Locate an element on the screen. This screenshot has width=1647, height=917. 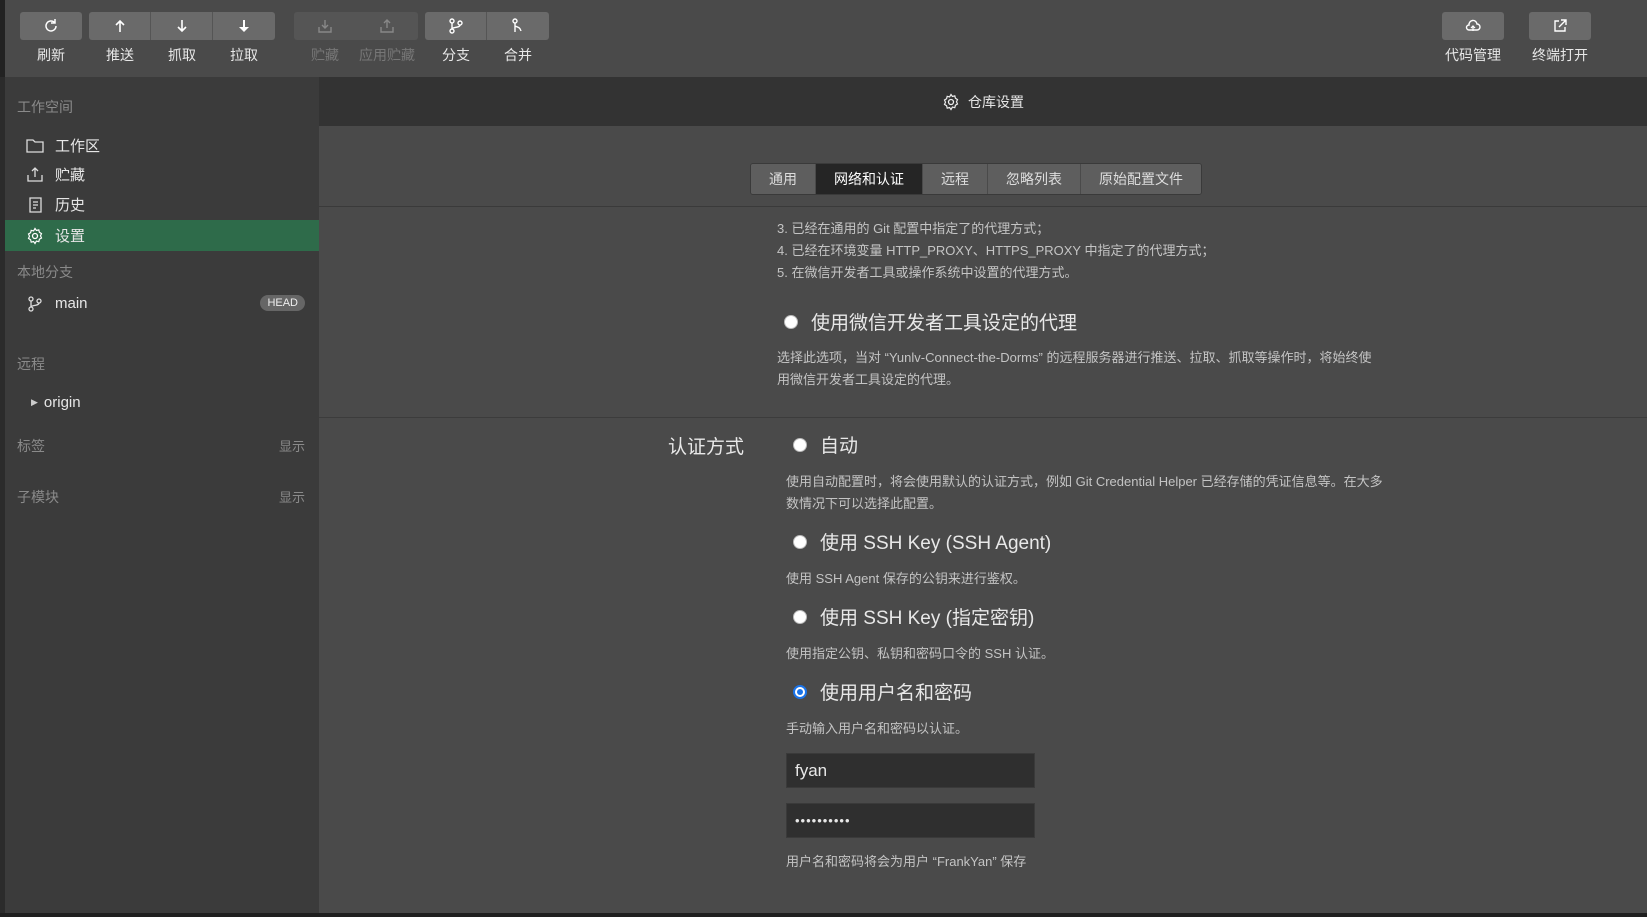
sidebar-item-stash: 贮藏 is located at coordinates (162, 174).